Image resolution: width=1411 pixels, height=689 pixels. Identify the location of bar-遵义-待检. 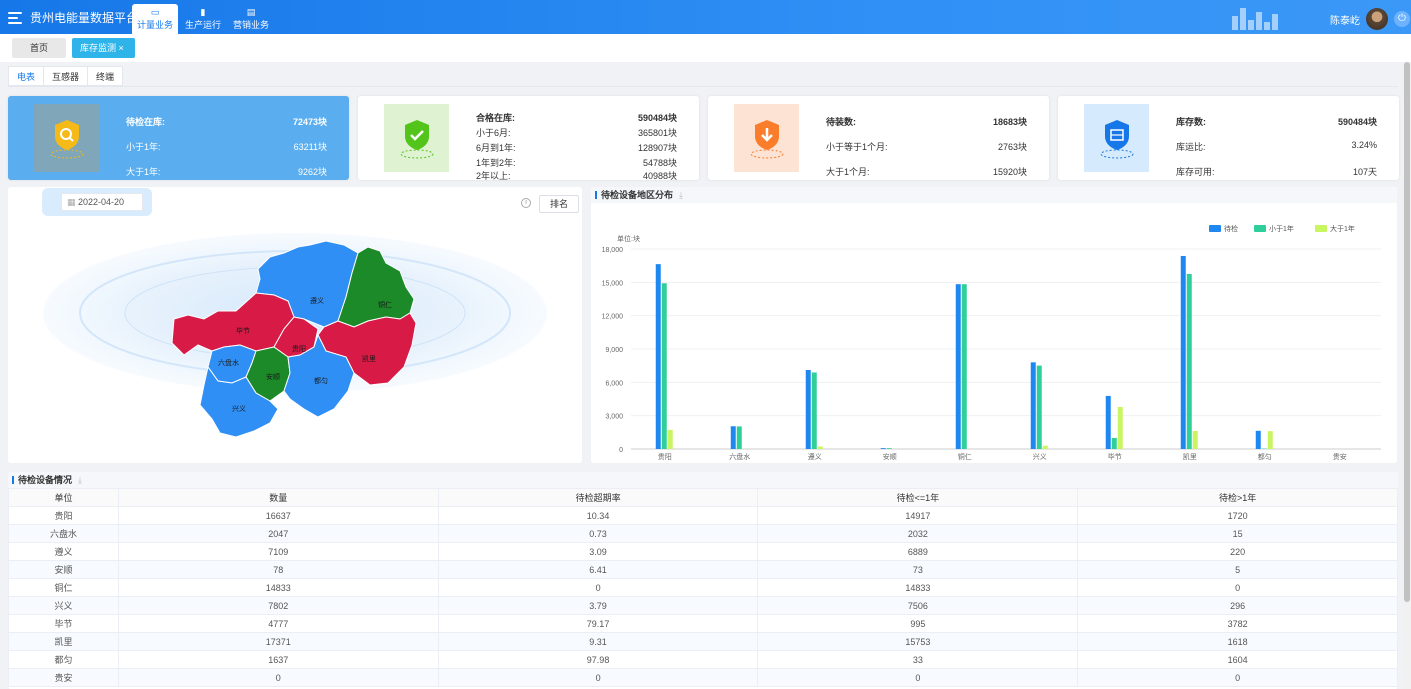
(808, 409).